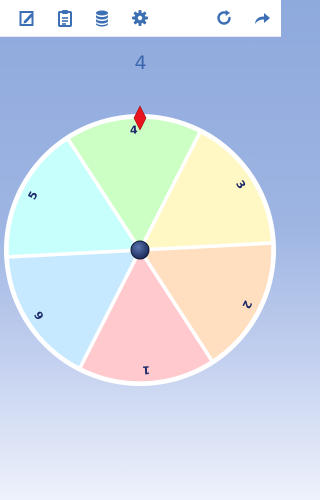 Image resolution: width=320 pixels, height=500 pixels. What do you see at coordinates (134, 129) in the screenshot?
I see `wheel-label-4: 4` at bounding box center [134, 129].